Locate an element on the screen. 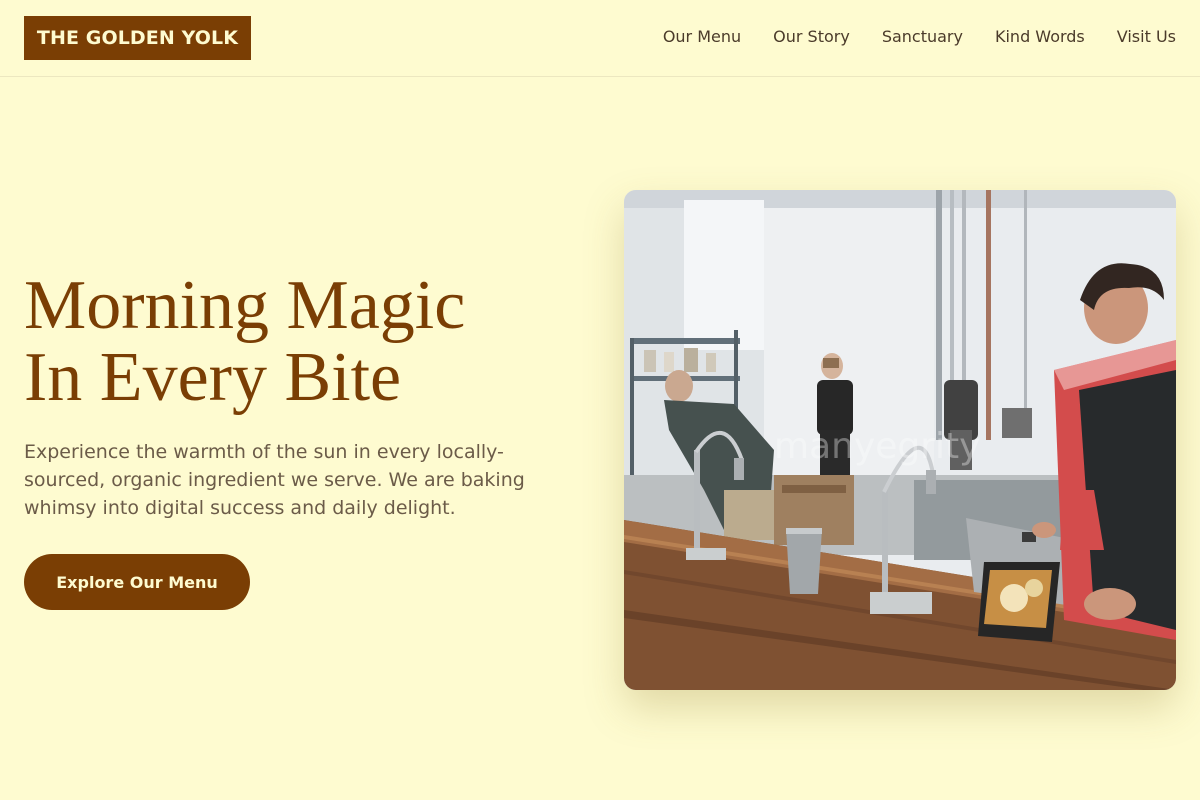 This screenshot has width=1200, height=800. explore-menu-button: Explore Our Menu is located at coordinates (137, 582).